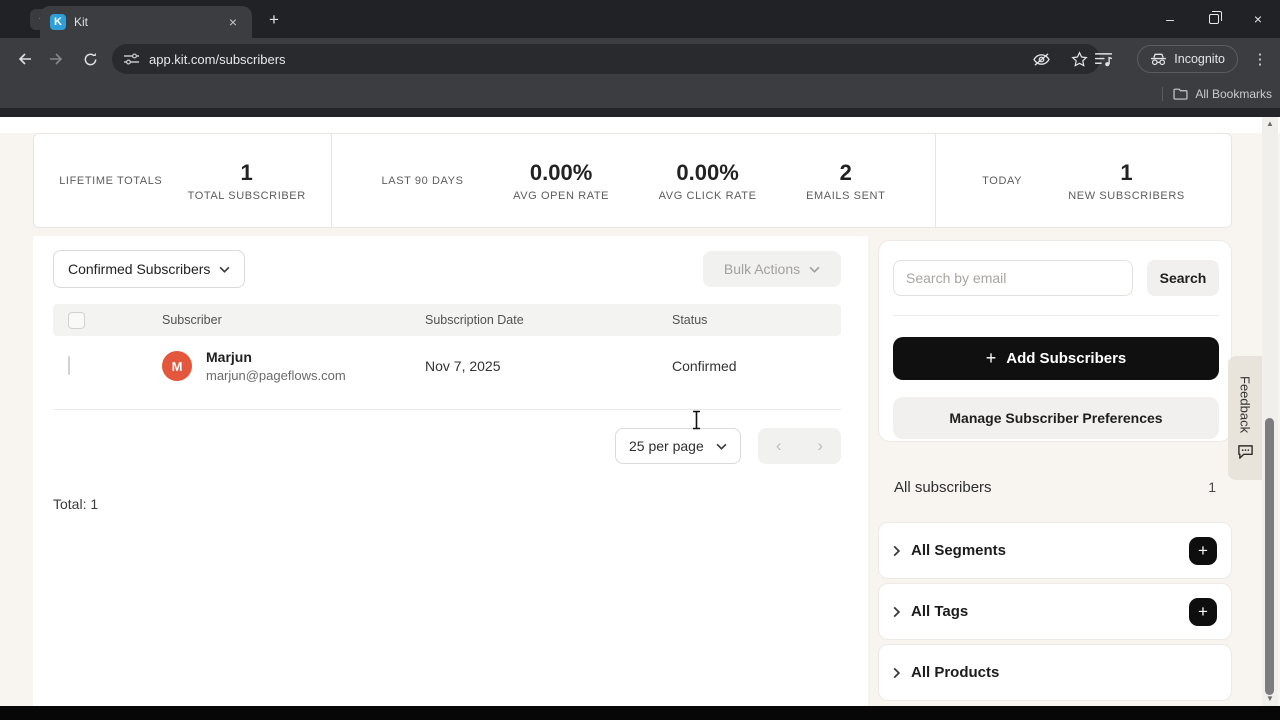  What do you see at coordinates (1056, 418) in the screenshot?
I see `manage-preferences-button: Manage Subscriber Preferences` at bounding box center [1056, 418].